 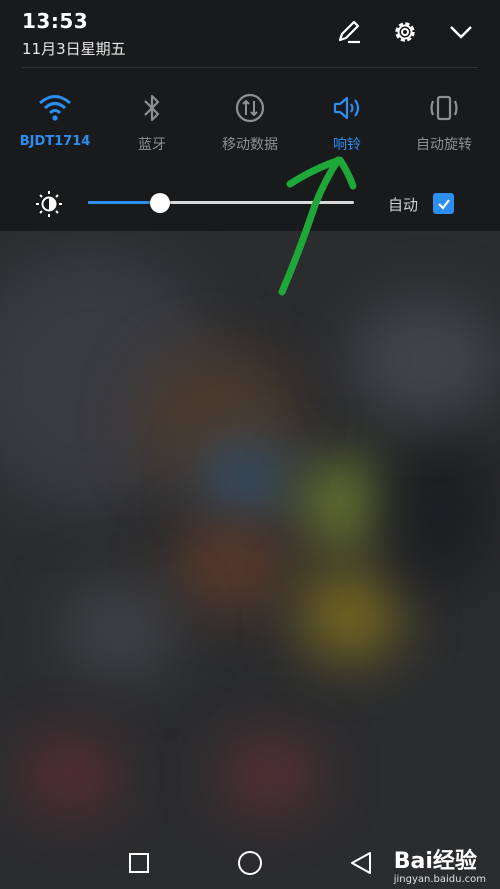 I want to click on home-button, so click(x=250, y=863).